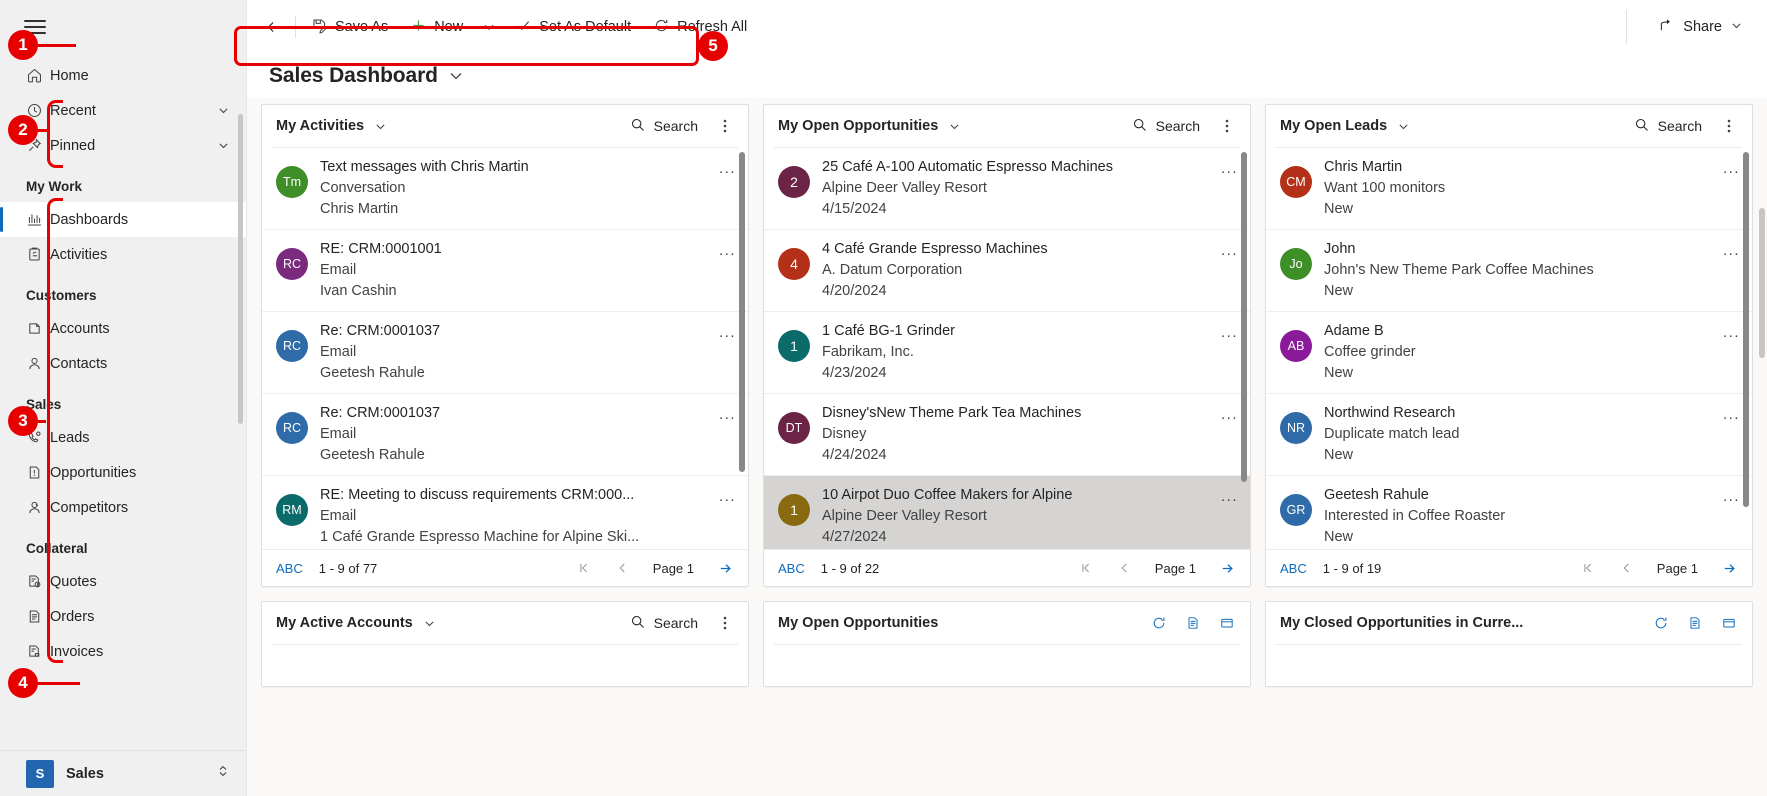 This screenshot has height=796, width=1767. Describe the element at coordinates (436, 27) in the screenshot. I see `new-button: New` at that location.